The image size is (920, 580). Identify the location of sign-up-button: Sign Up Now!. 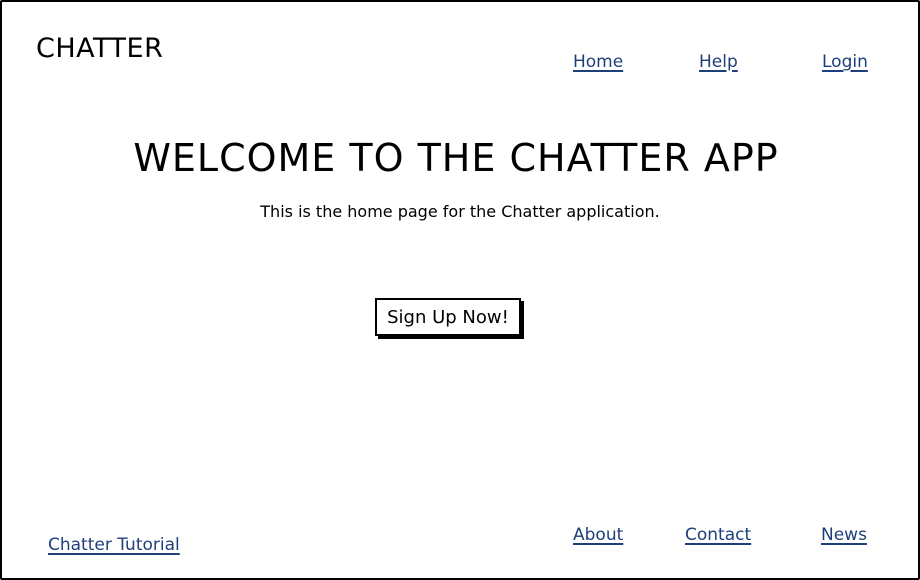
(448, 317).